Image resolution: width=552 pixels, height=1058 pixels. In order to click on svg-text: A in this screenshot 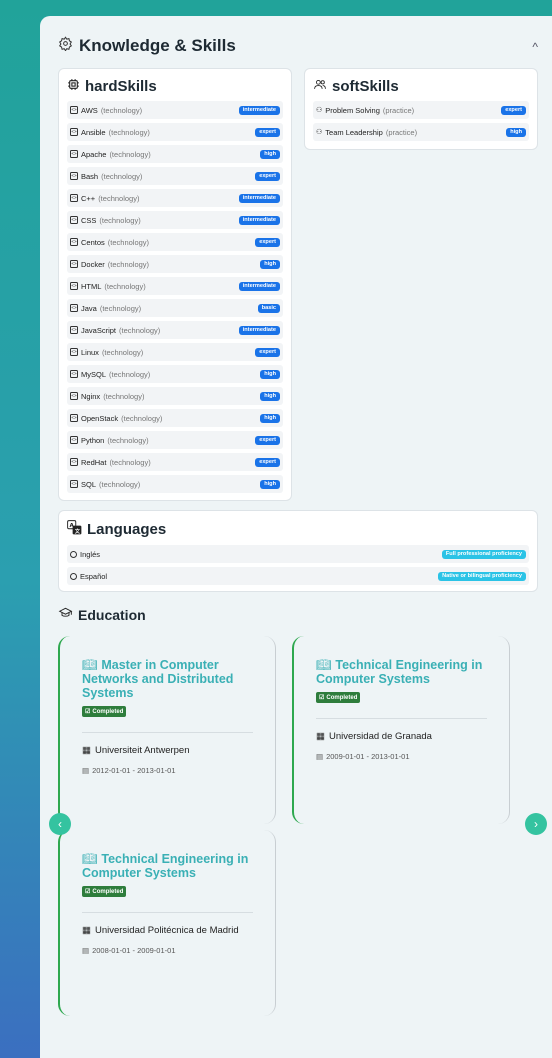, I will do `click(72, 526)`.